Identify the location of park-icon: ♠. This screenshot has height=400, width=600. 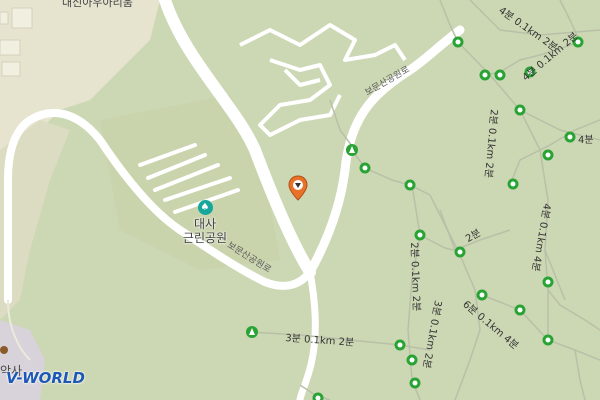
(205, 207).